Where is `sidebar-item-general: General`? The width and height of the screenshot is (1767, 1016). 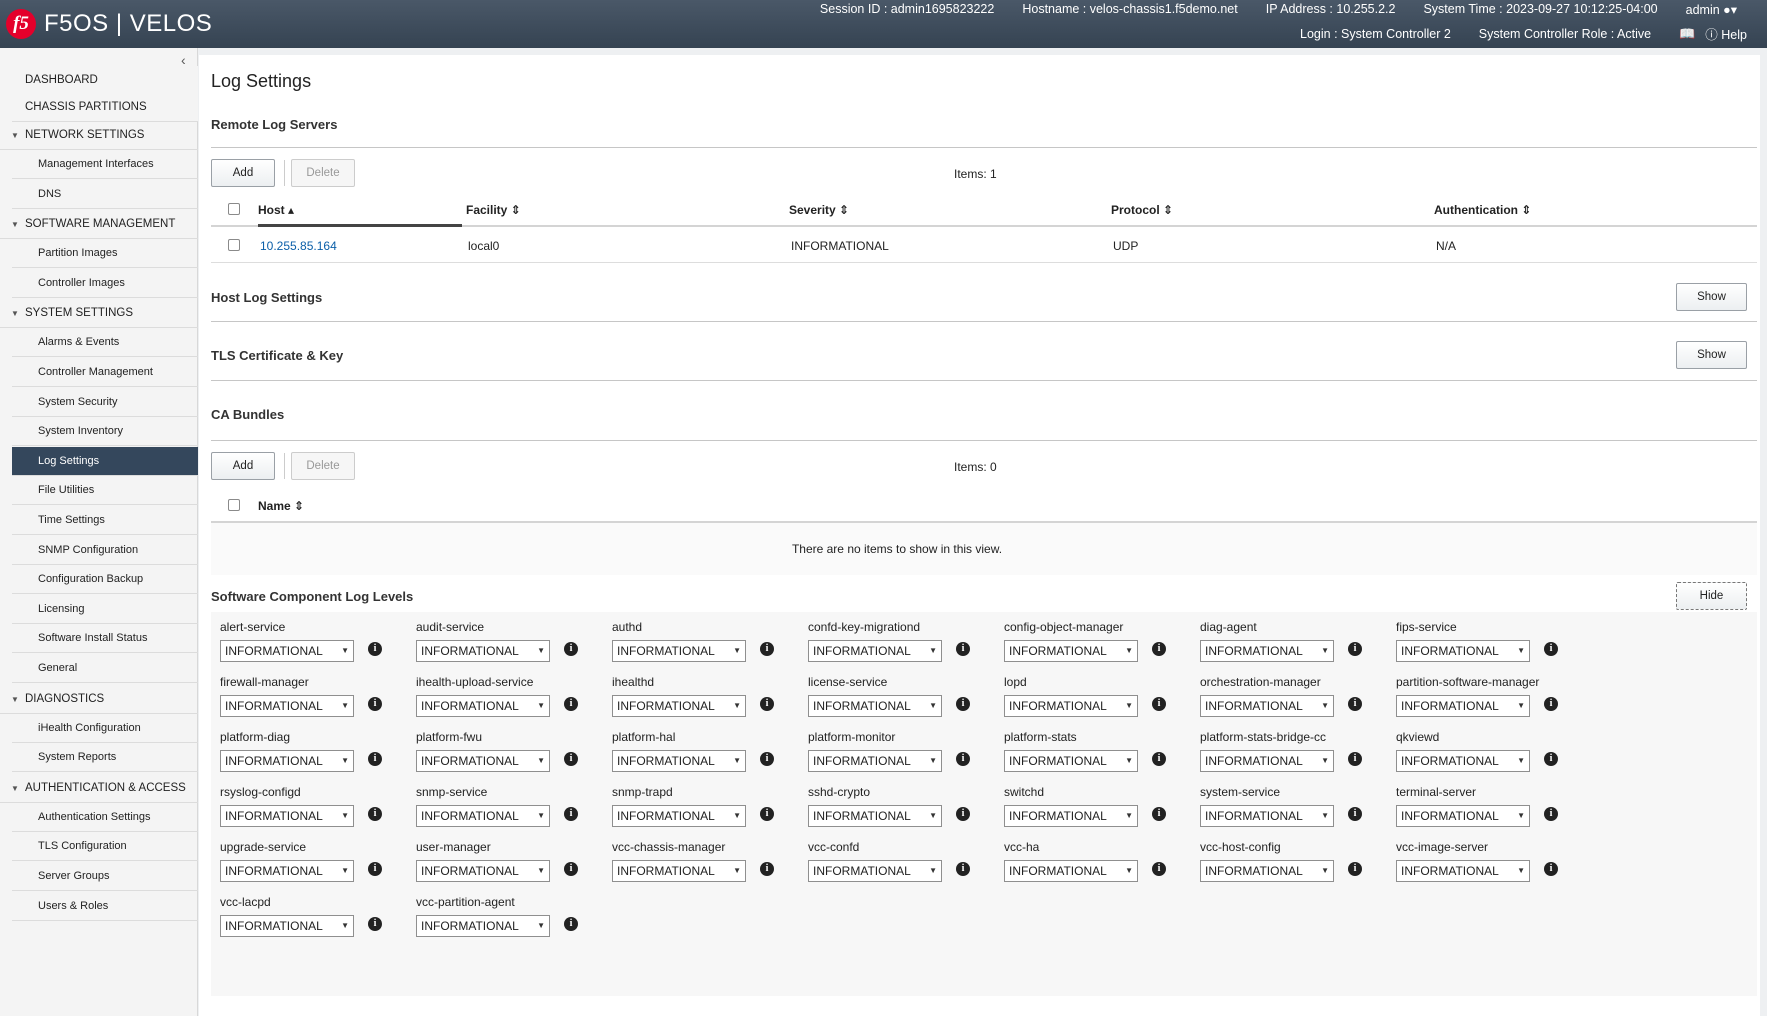 sidebar-item-general: General is located at coordinates (105, 668).